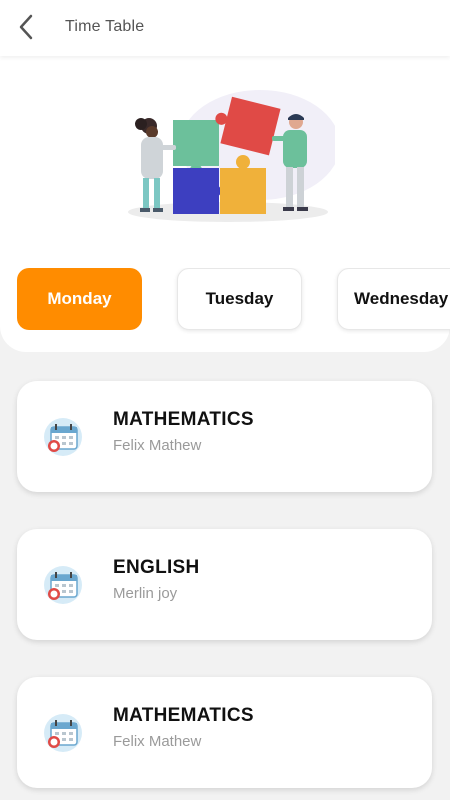  I want to click on back-arrow-icon, so click(26, 27).